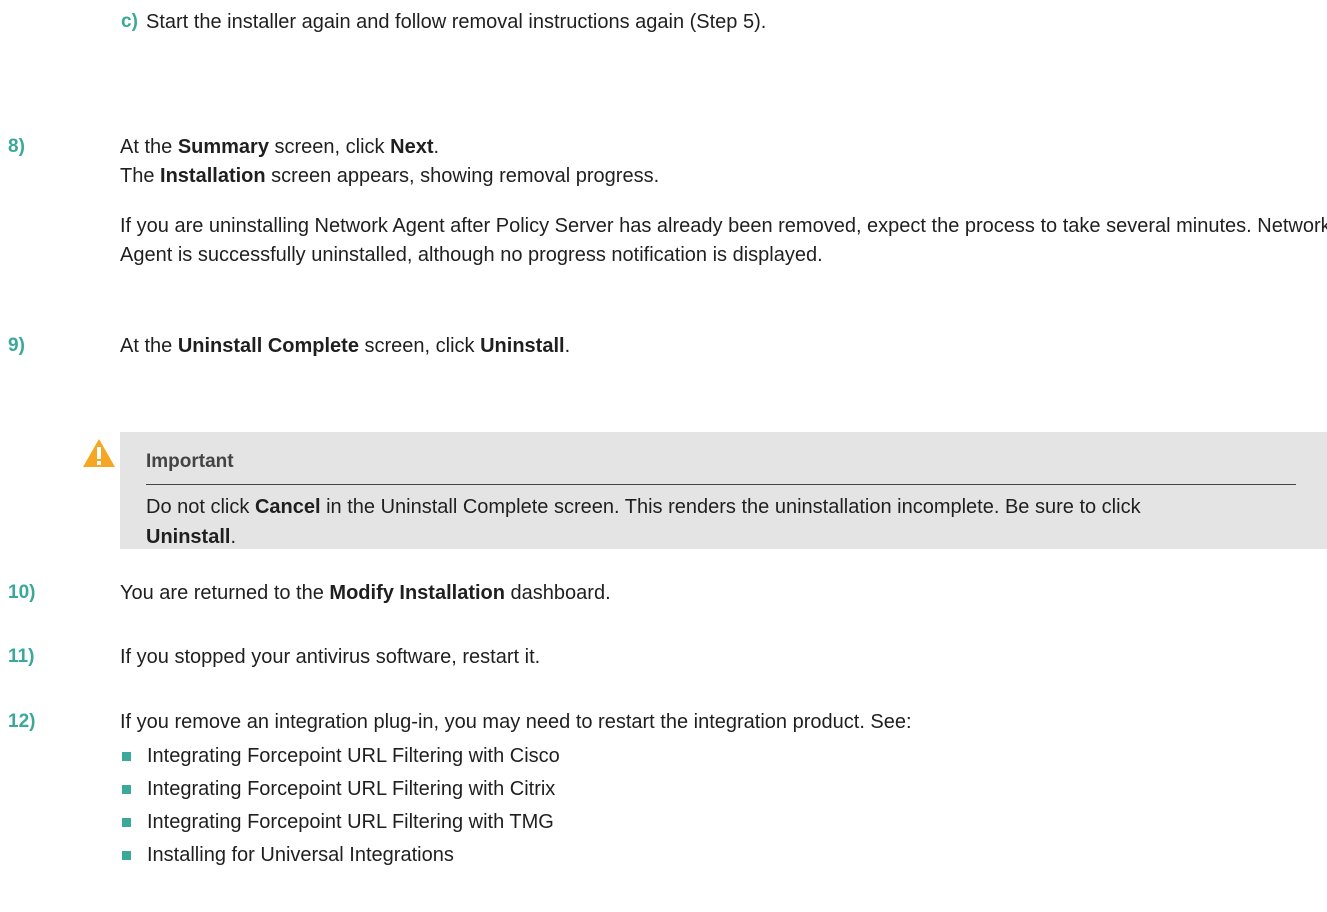 This screenshot has width=1327, height=912. What do you see at coordinates (287, 507) in the screenshot?
I see `ui-term-cancel: Cancel` at bounding box center [287, 507].